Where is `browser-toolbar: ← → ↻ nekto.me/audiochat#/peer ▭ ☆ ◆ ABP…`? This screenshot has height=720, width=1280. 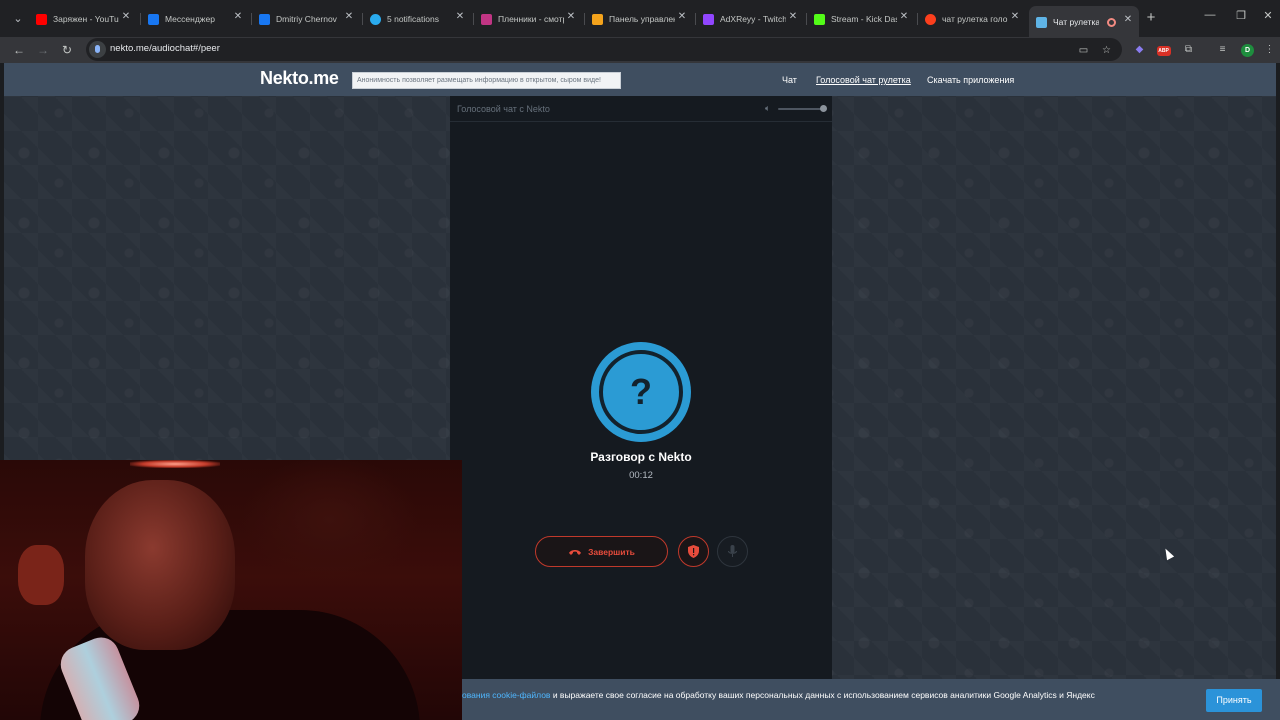
browser-toolbar: ← → ↻ nekto.me/audiochat#/peer ▭ ☆ ◆ ABP… is located at coordinates (640, 50).